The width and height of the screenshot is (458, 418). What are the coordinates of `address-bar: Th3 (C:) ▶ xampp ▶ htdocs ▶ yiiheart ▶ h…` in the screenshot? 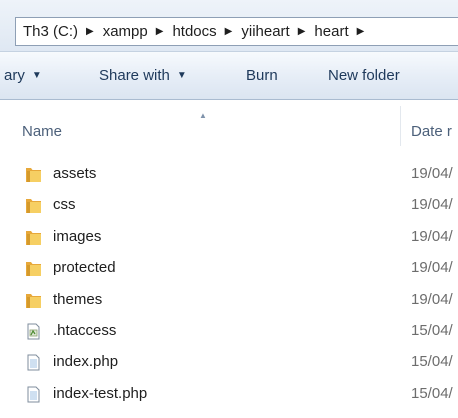 It's located at (229, 25).